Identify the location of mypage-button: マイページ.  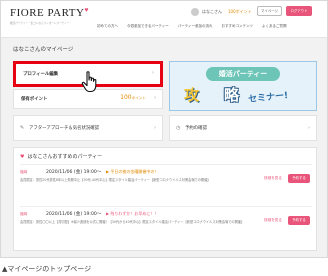
(269, 11).